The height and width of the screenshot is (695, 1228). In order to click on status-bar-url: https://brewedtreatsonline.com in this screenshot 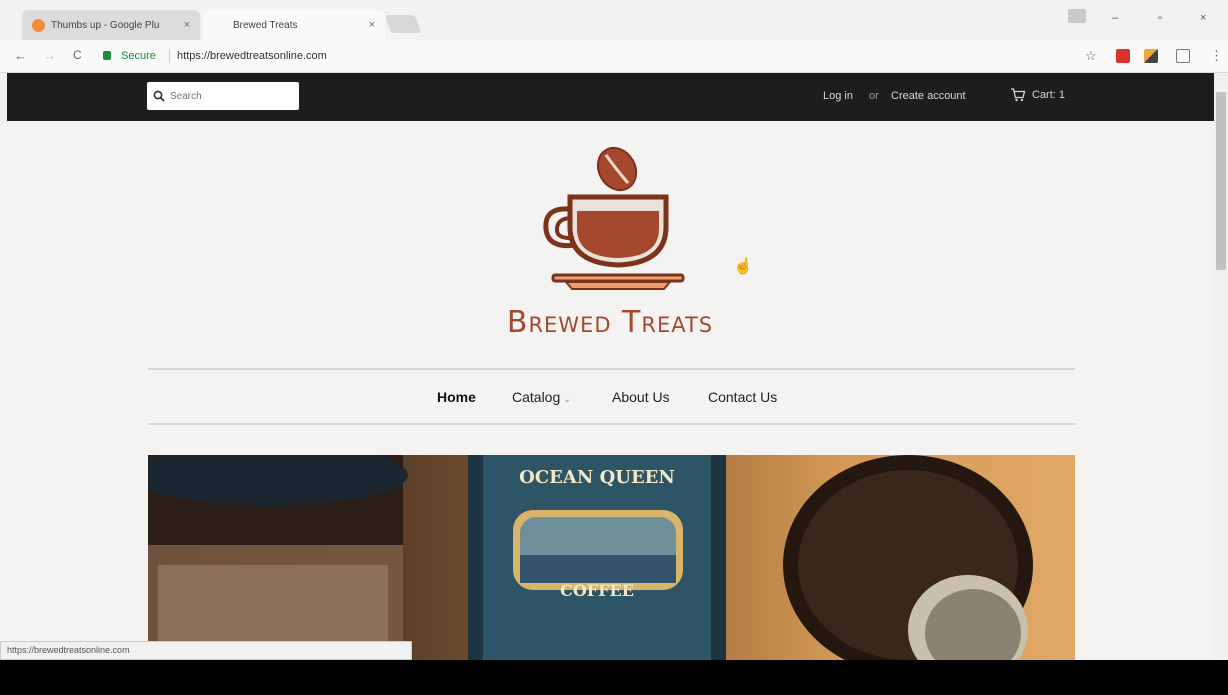, I will do `click(206, 650)`.